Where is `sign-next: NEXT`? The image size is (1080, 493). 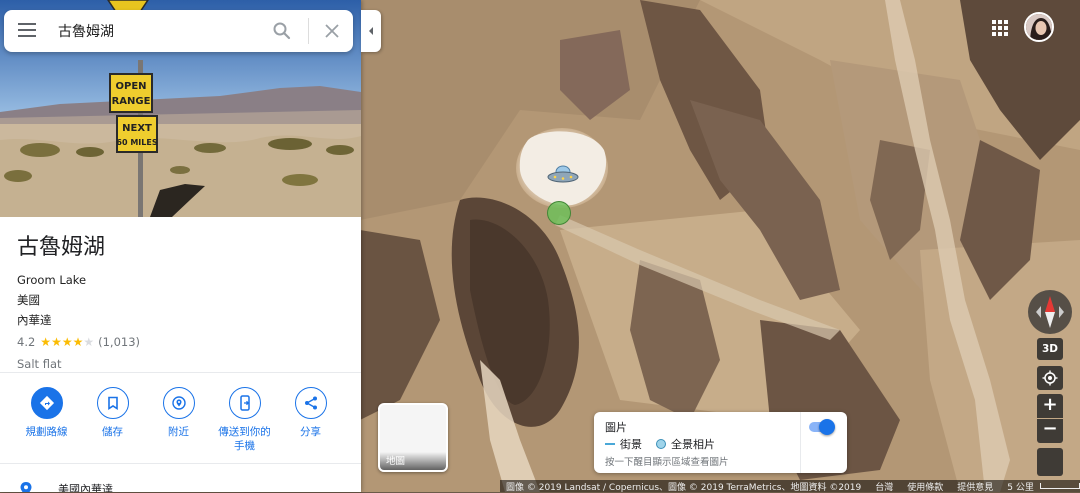 sign-next: NEXT is located at coordinates (137, 128).